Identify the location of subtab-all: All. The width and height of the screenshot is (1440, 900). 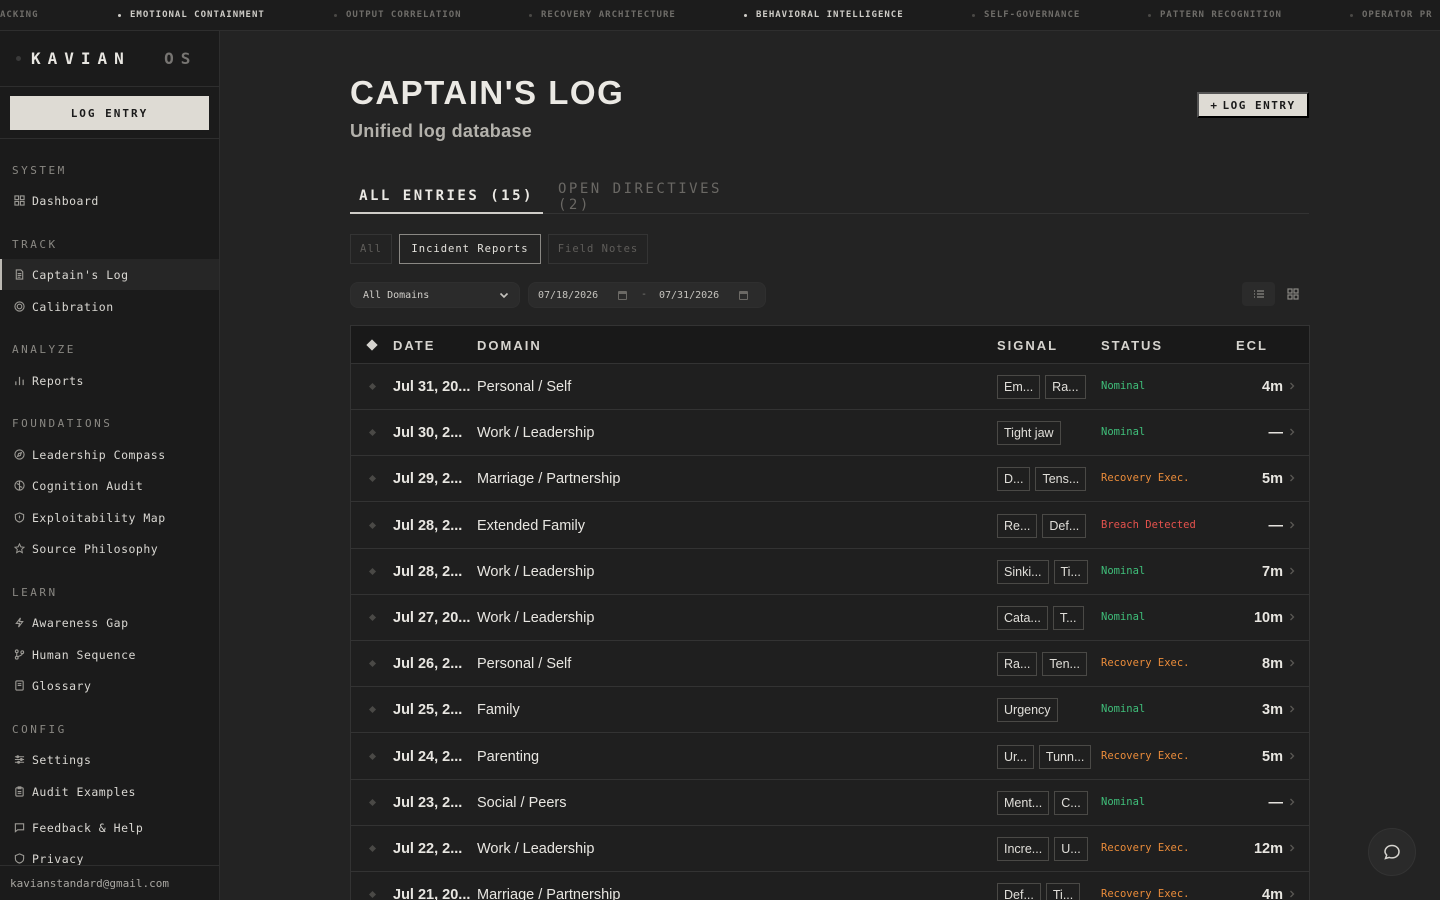
(371, 249).